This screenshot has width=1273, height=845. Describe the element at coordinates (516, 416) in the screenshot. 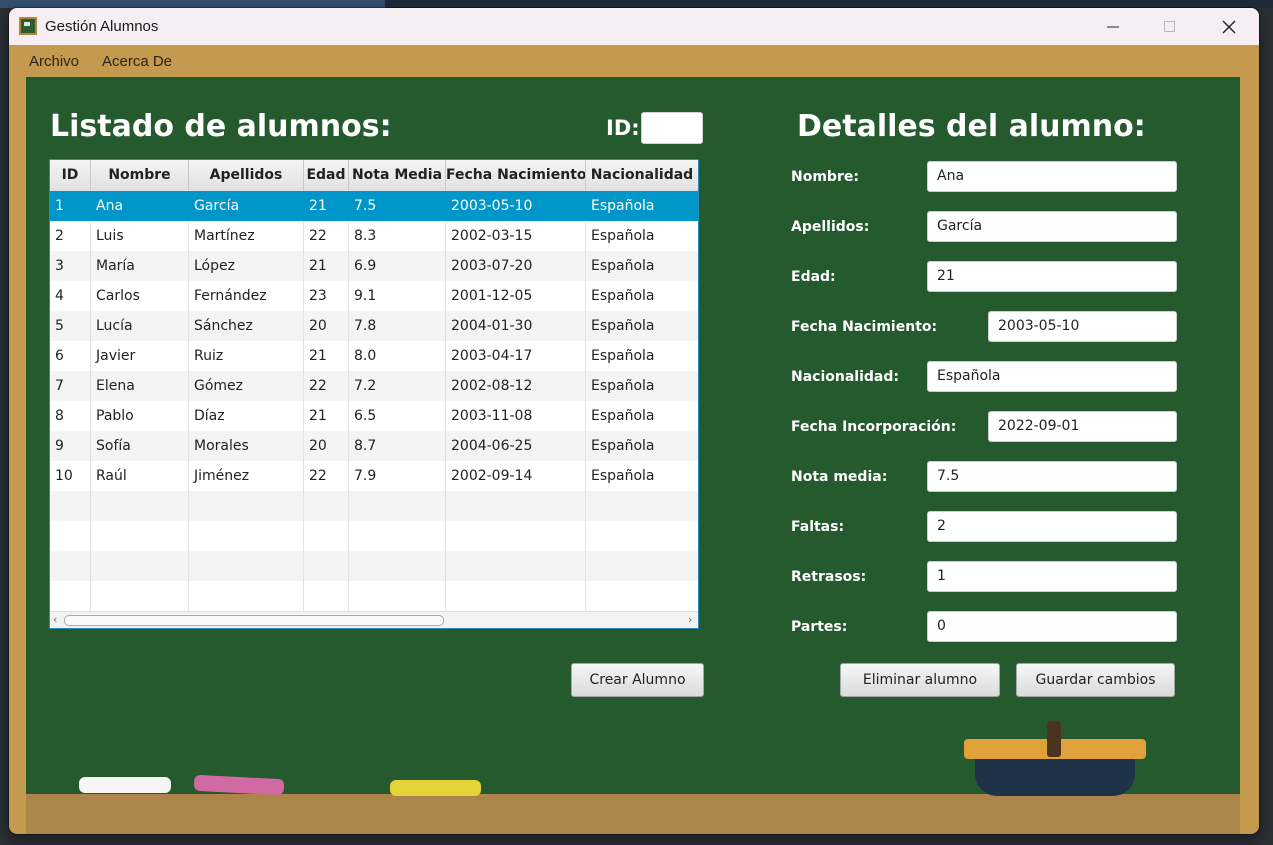

I see `cell-fecha-nacimiento: 2003-11-08` at that location.